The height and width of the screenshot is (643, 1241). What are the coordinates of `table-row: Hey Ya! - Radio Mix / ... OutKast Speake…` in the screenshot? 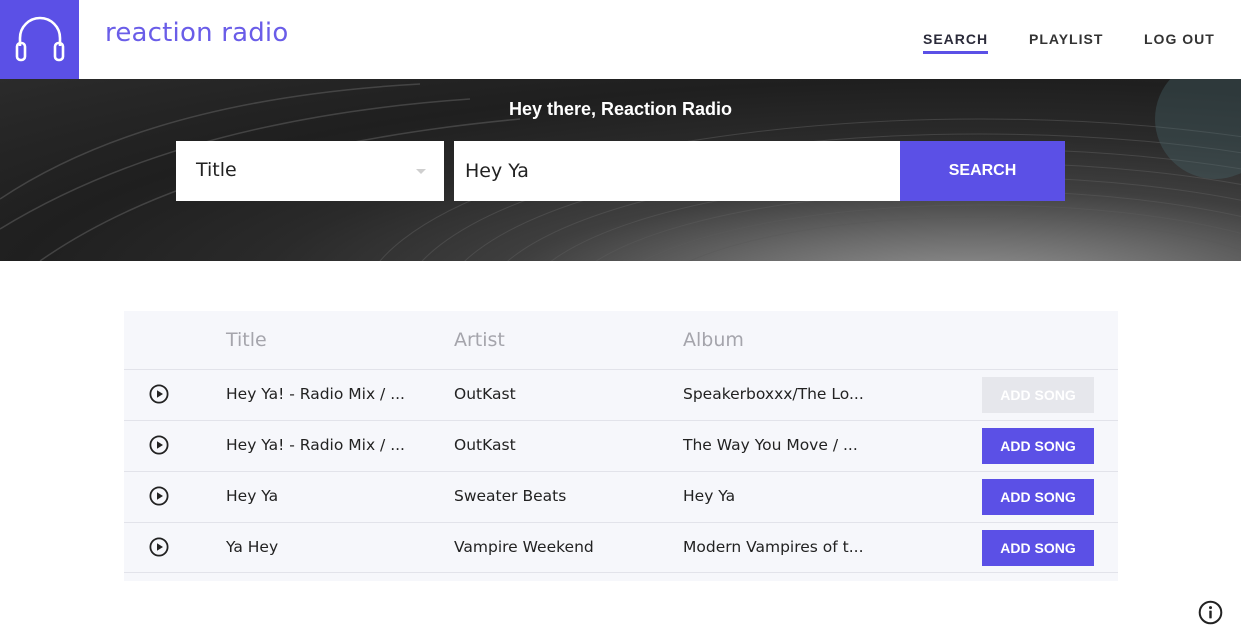 It's located at (621, 394).